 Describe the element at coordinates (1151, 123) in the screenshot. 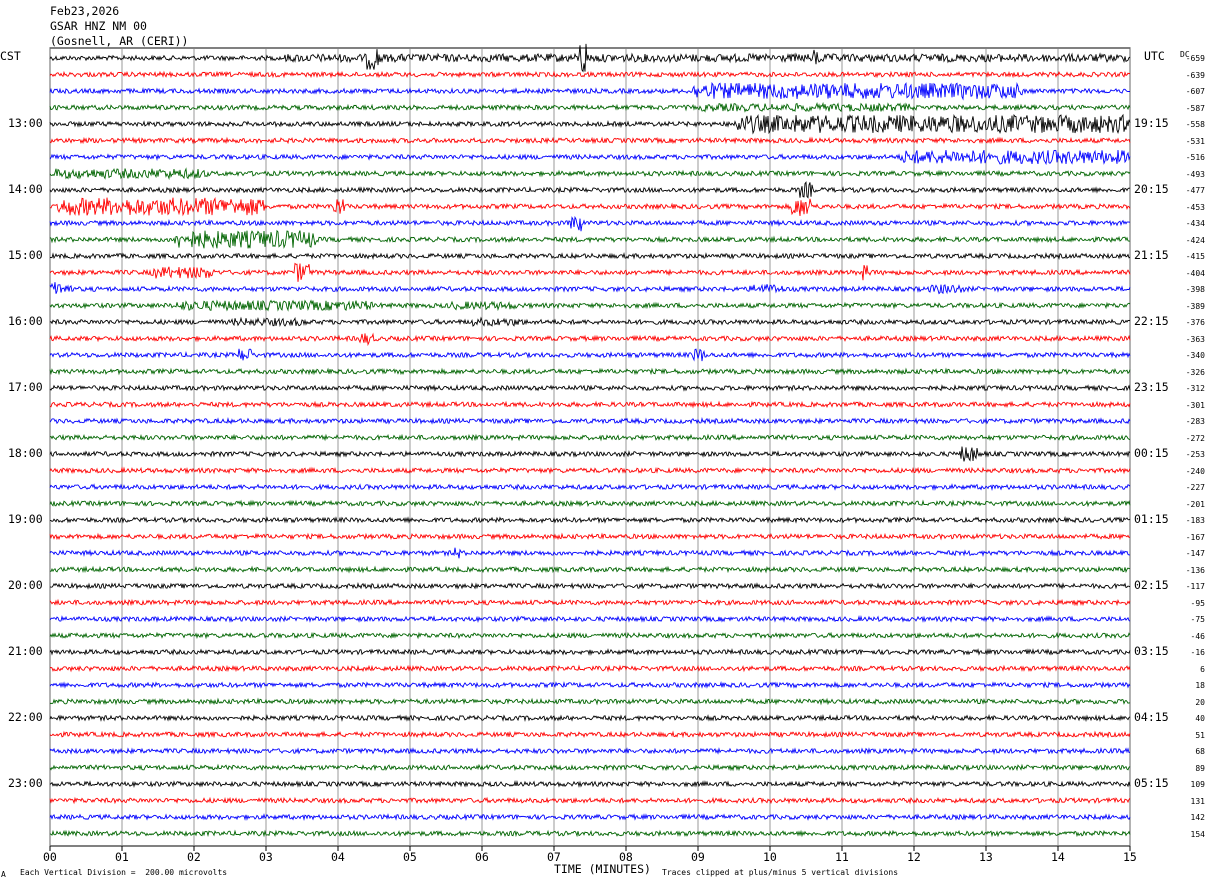

I see `right-hour-label: 19:15` at that location.